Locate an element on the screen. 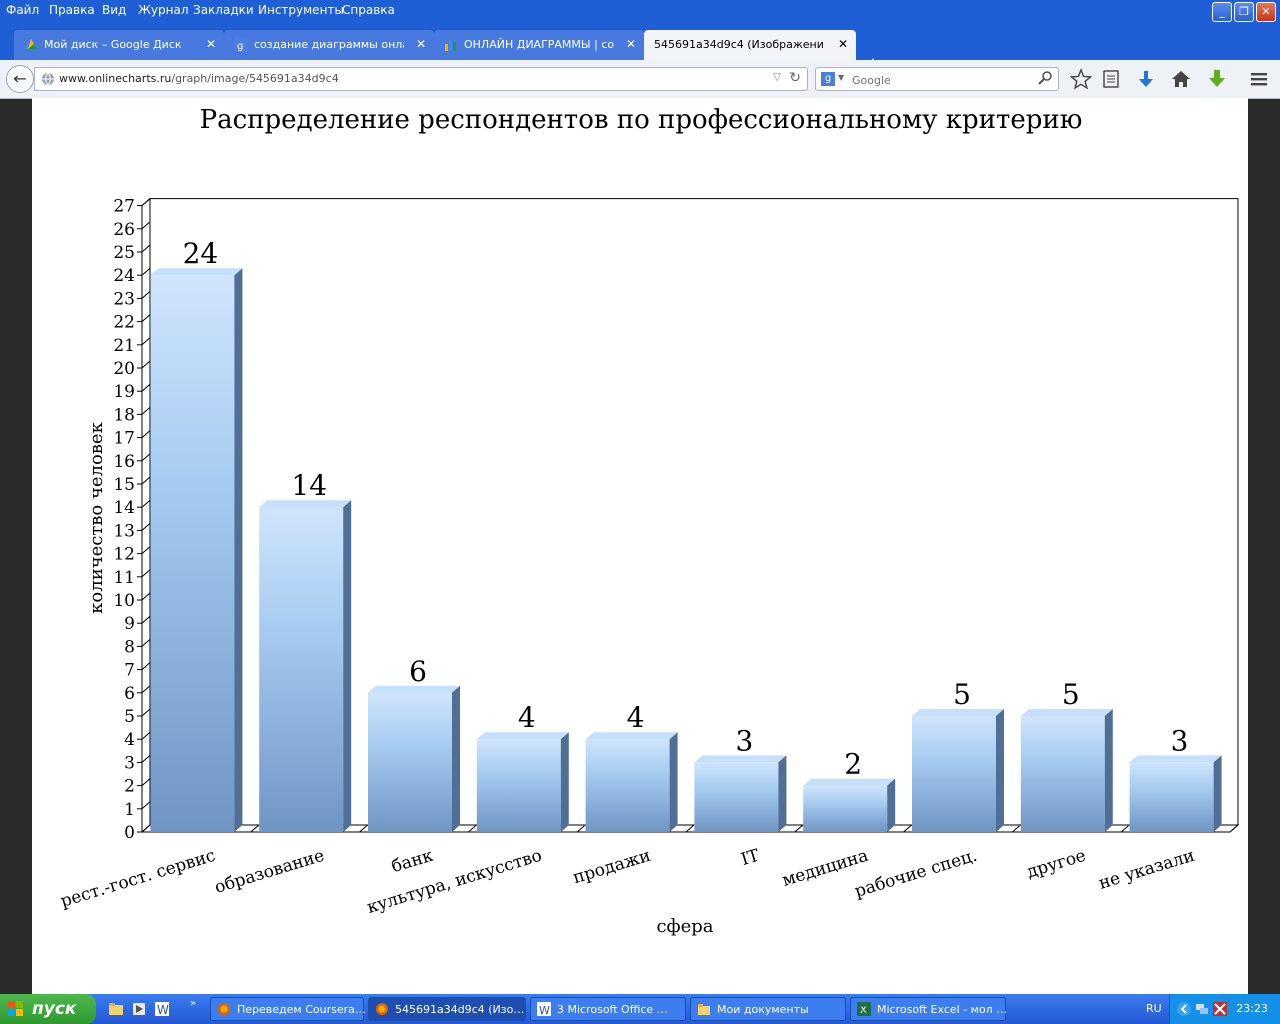 The height and width of the screenshot is (1024, 1280). y-tick-label: 22 is located at coordinates (124, 323).